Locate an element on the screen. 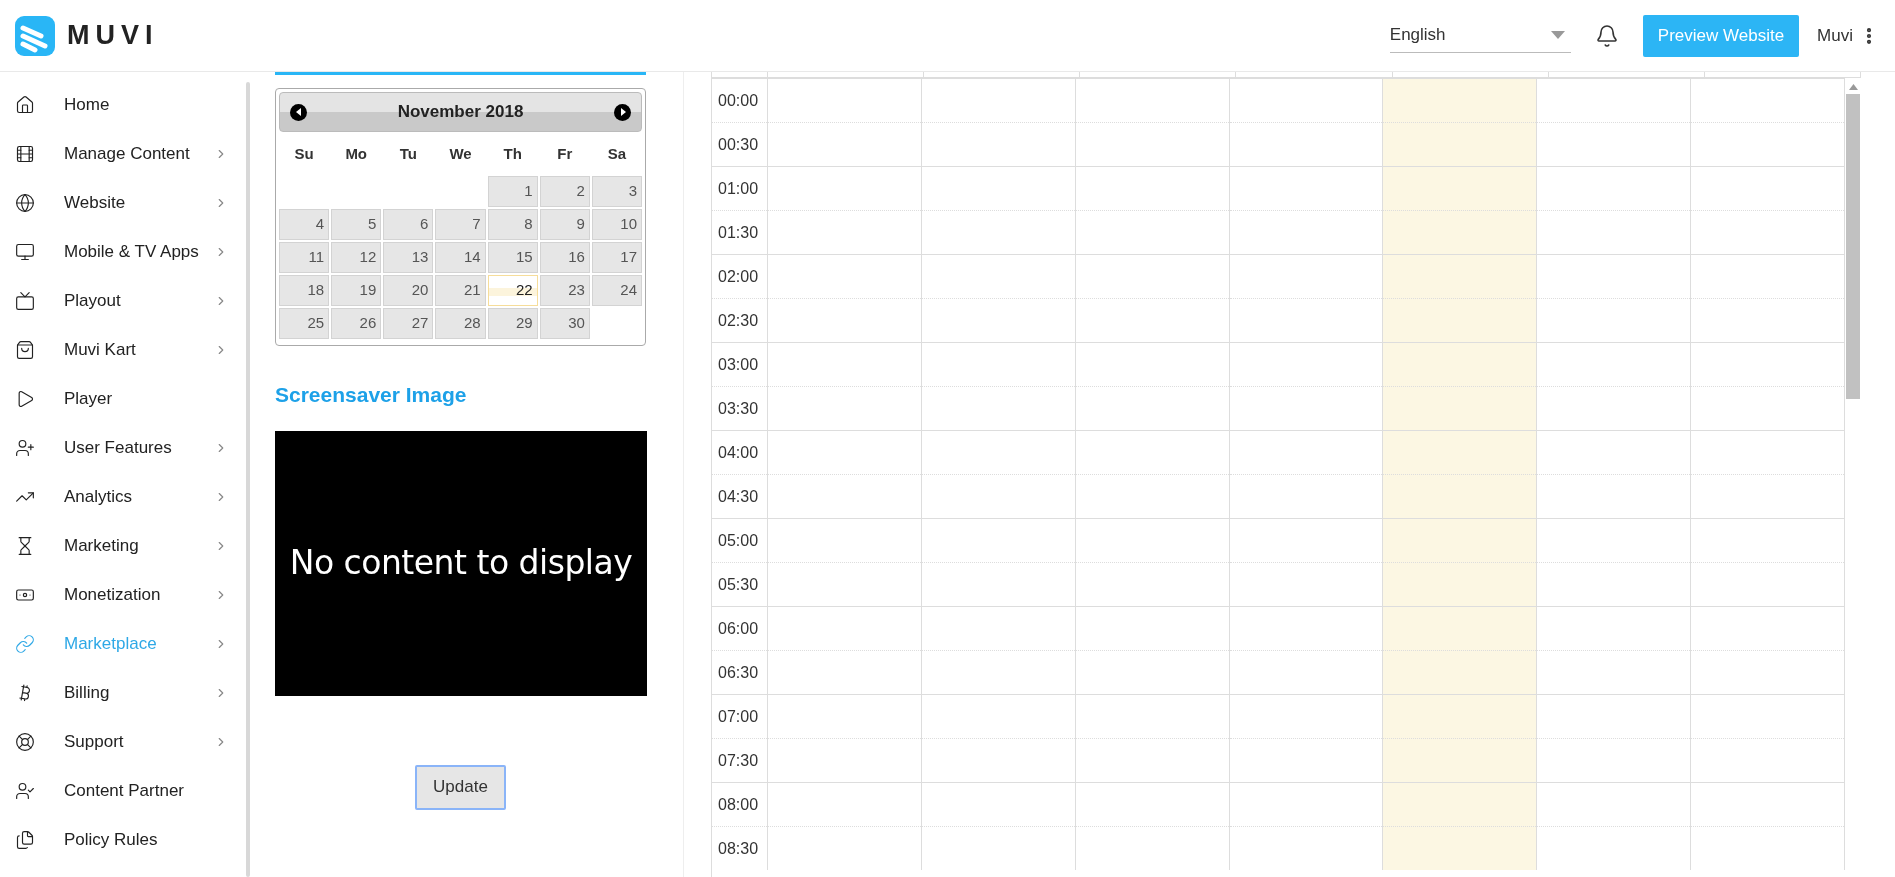 The width and height of the screenshot is (1895, 877). sidebar-item: Mobile & TV Apps is located at coordinates (123, 251).